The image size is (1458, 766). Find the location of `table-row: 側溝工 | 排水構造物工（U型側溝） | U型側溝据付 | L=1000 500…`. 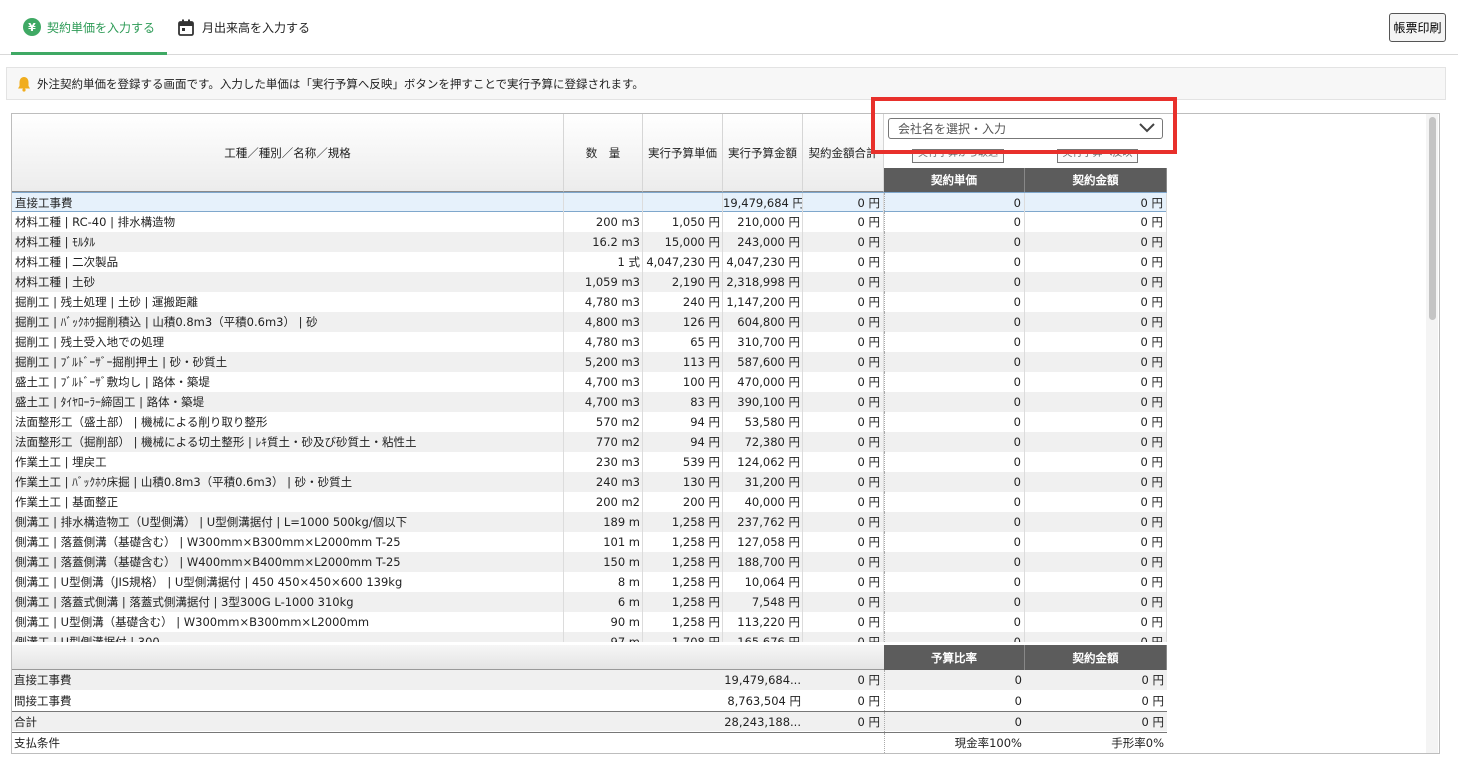

table-row: 側溝工 | 排水構造物工（U型側溝） | U型側溝据付 | L=1000 500… is located at coordinates (589, 522).